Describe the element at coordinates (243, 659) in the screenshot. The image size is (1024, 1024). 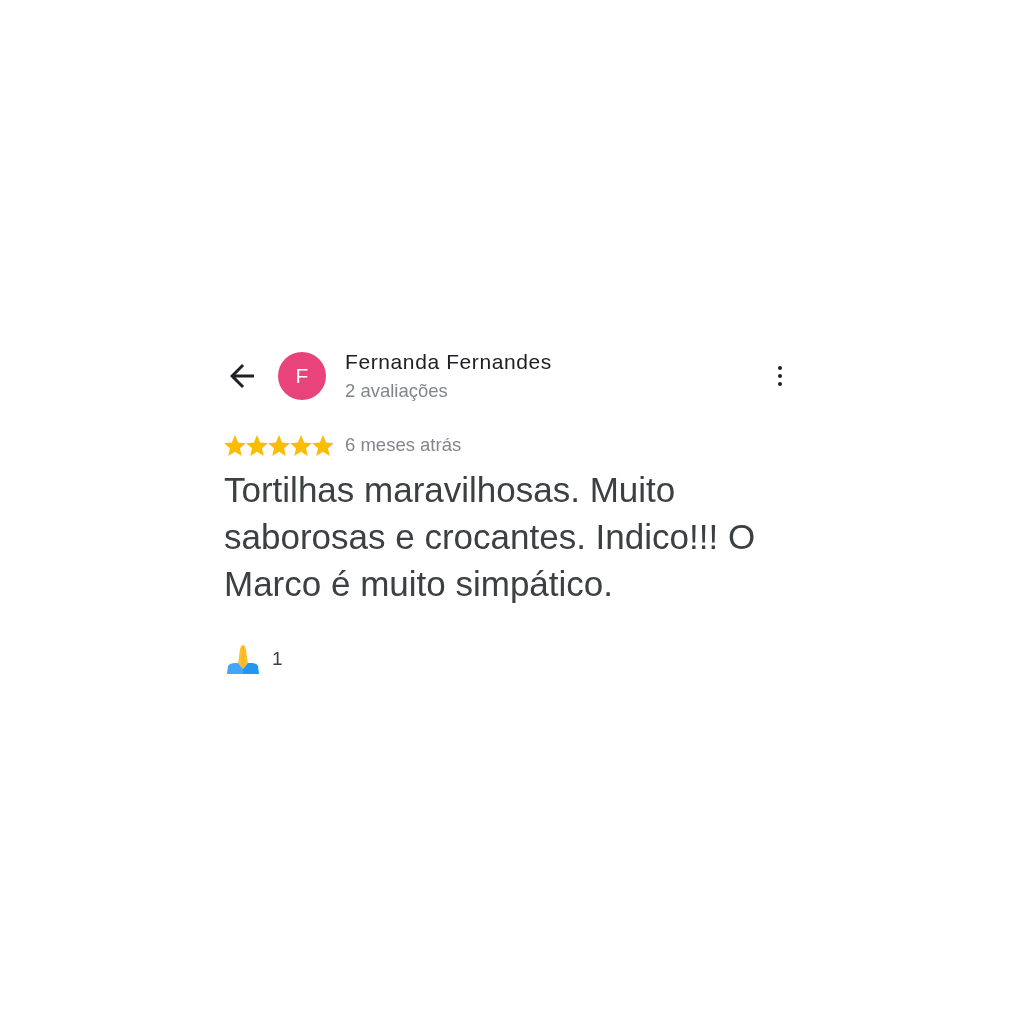
I see `praying-hands-icon` at that location.